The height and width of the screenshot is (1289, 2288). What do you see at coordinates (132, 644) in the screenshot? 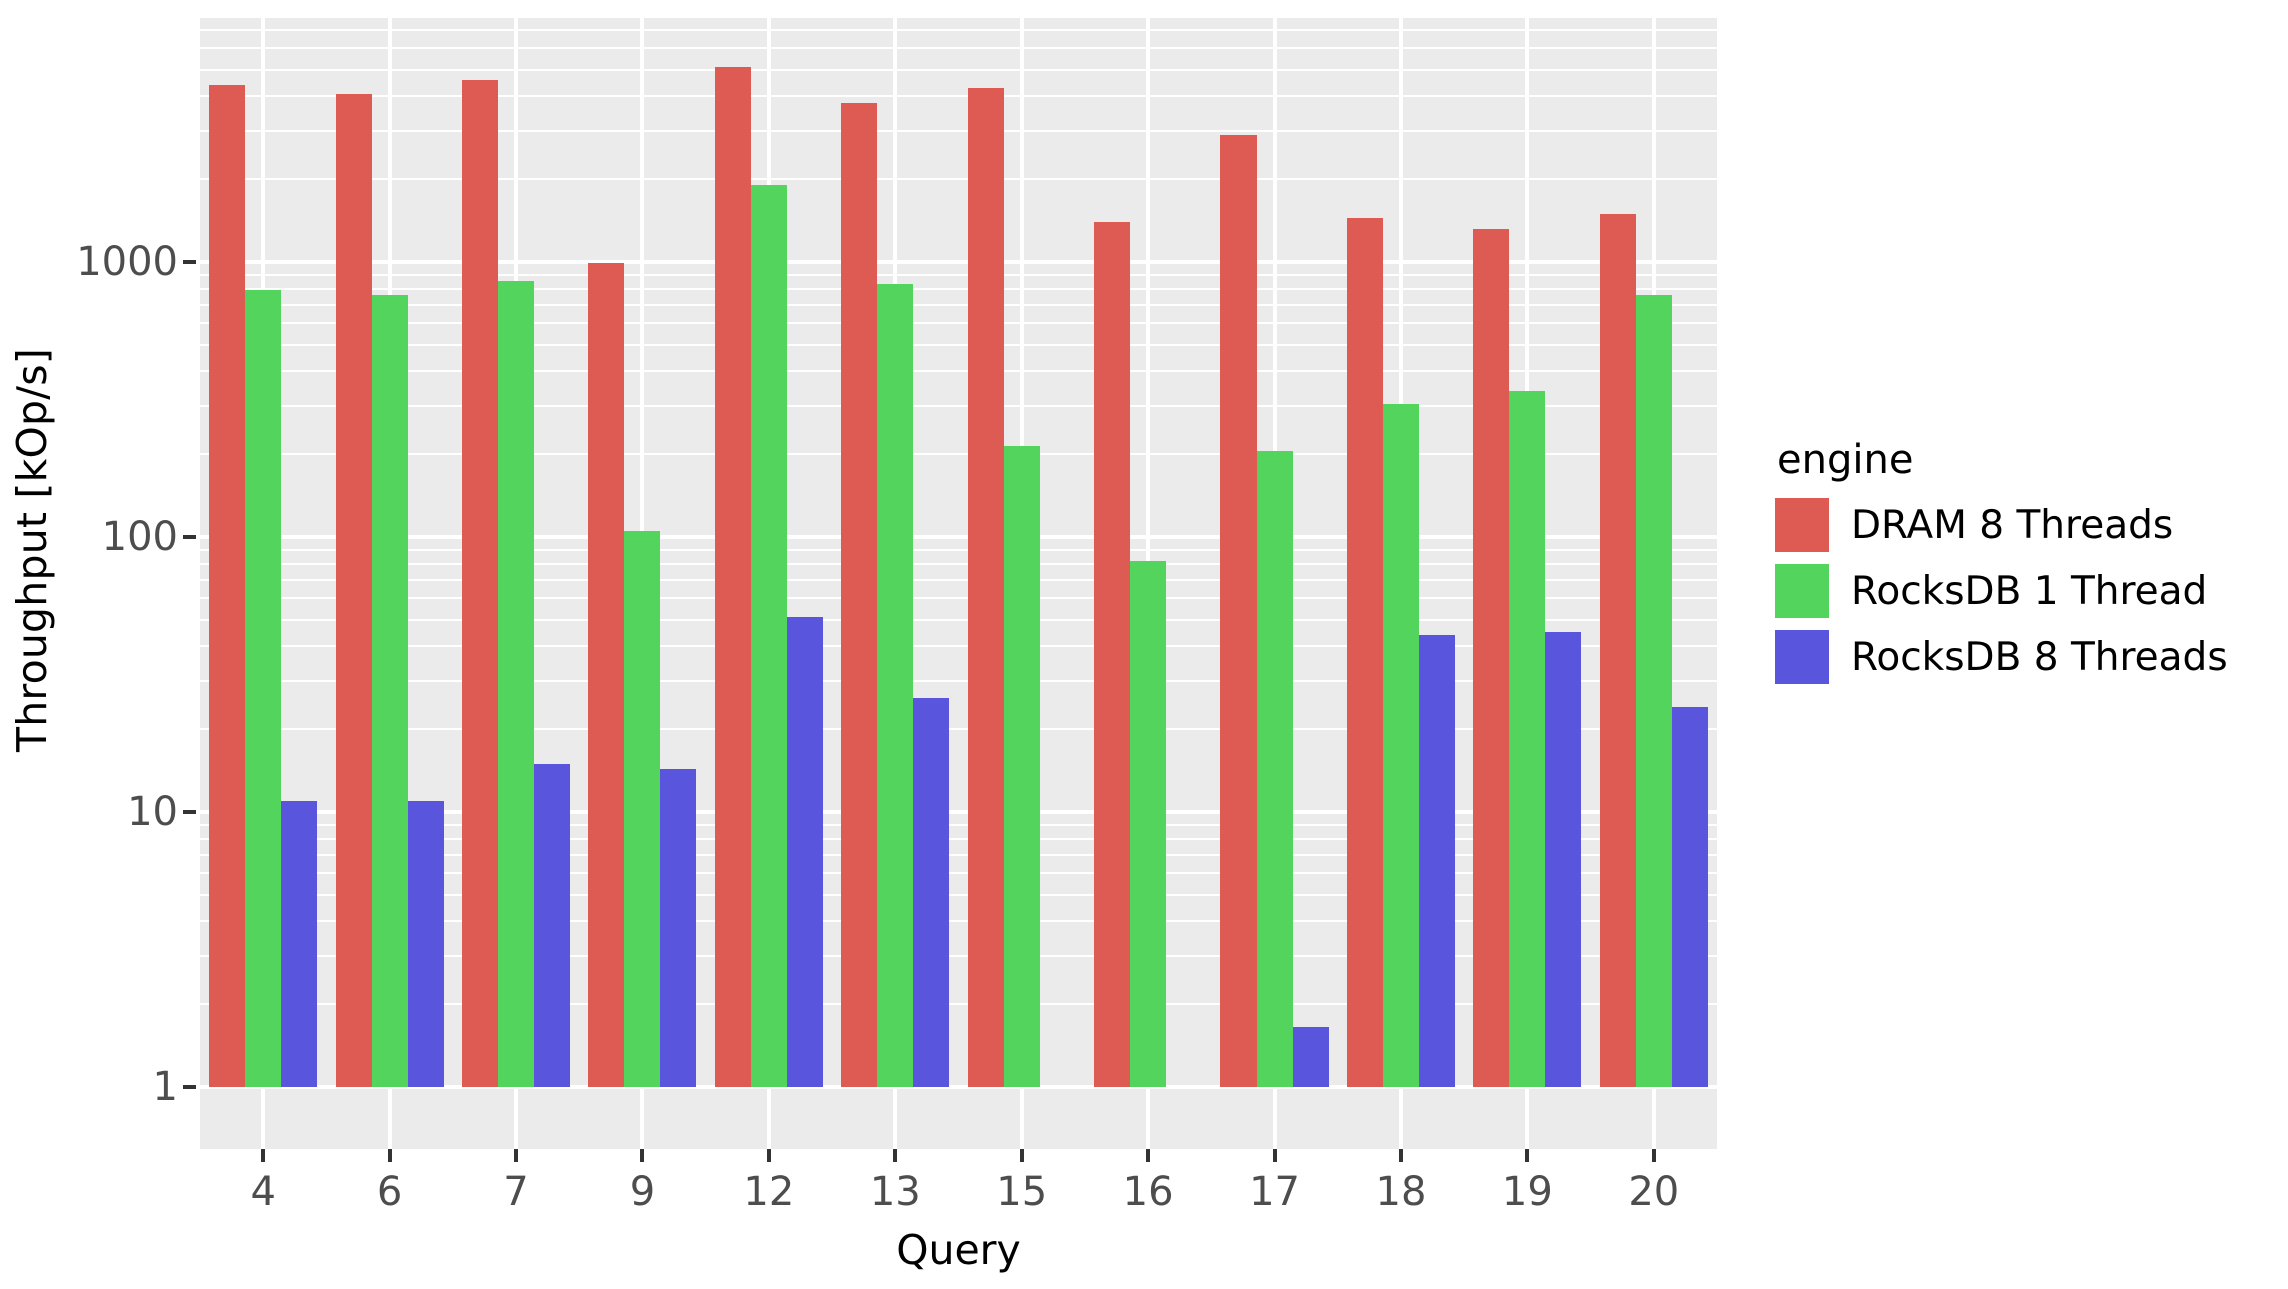
I see `y-axis-ticks: 1000 100 10 1` at bounding box center [132, 644].